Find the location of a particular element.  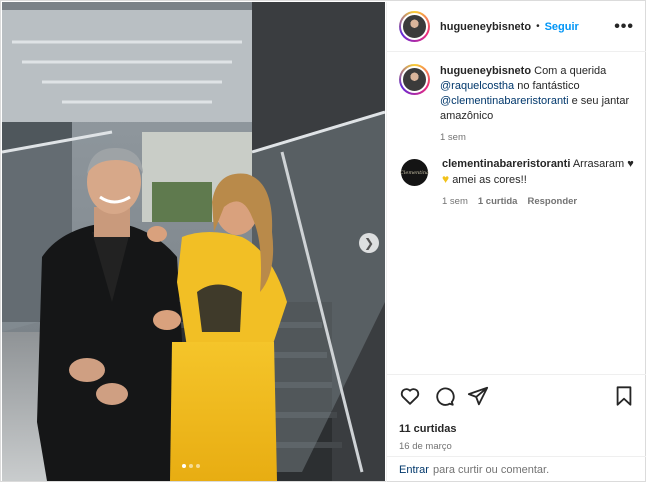

post-actions: 11 curtidas 16 de março is located at coordinates (516, 413).